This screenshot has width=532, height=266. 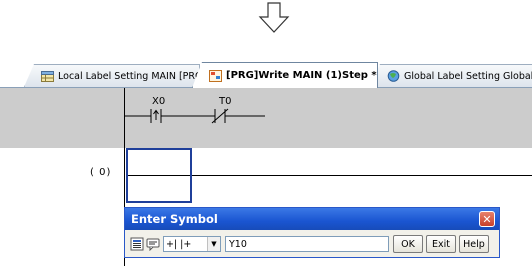 I want to click on tab-local-label-setting: Local Label Setting MAIN [PRG], so click(x=112, y=75).